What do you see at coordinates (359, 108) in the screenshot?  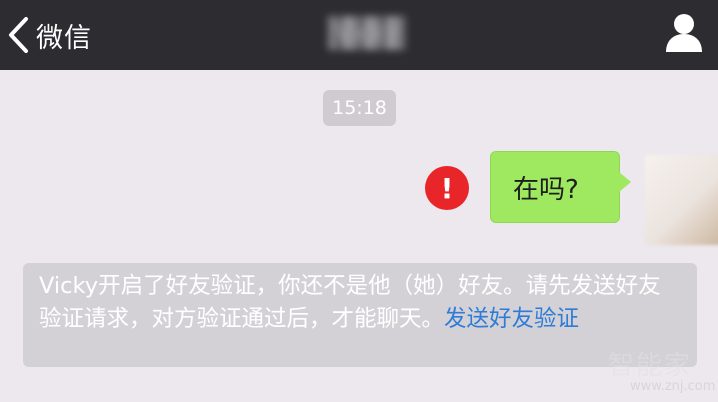 I see `message-timestamp: 15:18` at bounding box center [359, 108].